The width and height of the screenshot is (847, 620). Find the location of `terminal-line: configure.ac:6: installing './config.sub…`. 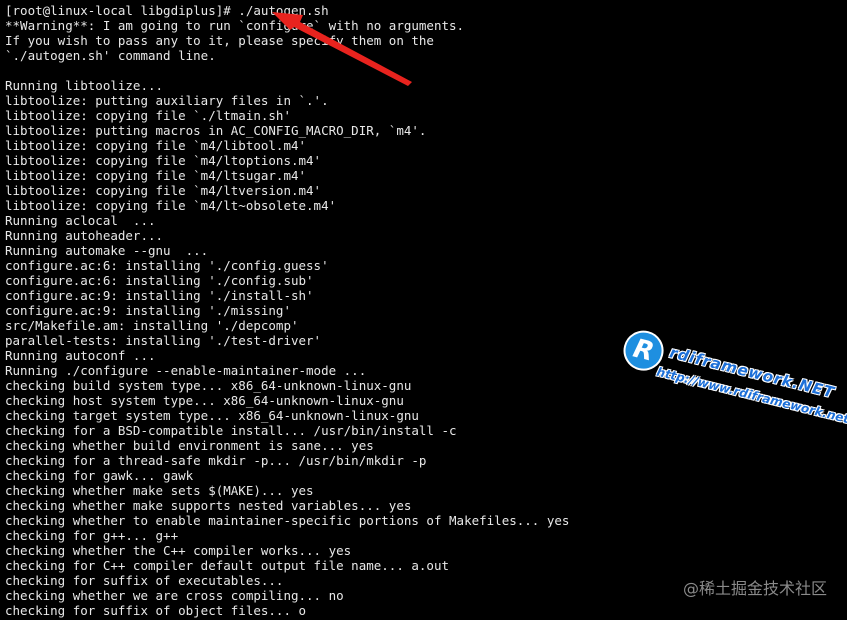

terminal-line: configure.ac:6: installing './config.sub… is located at coordinates (159, 280).